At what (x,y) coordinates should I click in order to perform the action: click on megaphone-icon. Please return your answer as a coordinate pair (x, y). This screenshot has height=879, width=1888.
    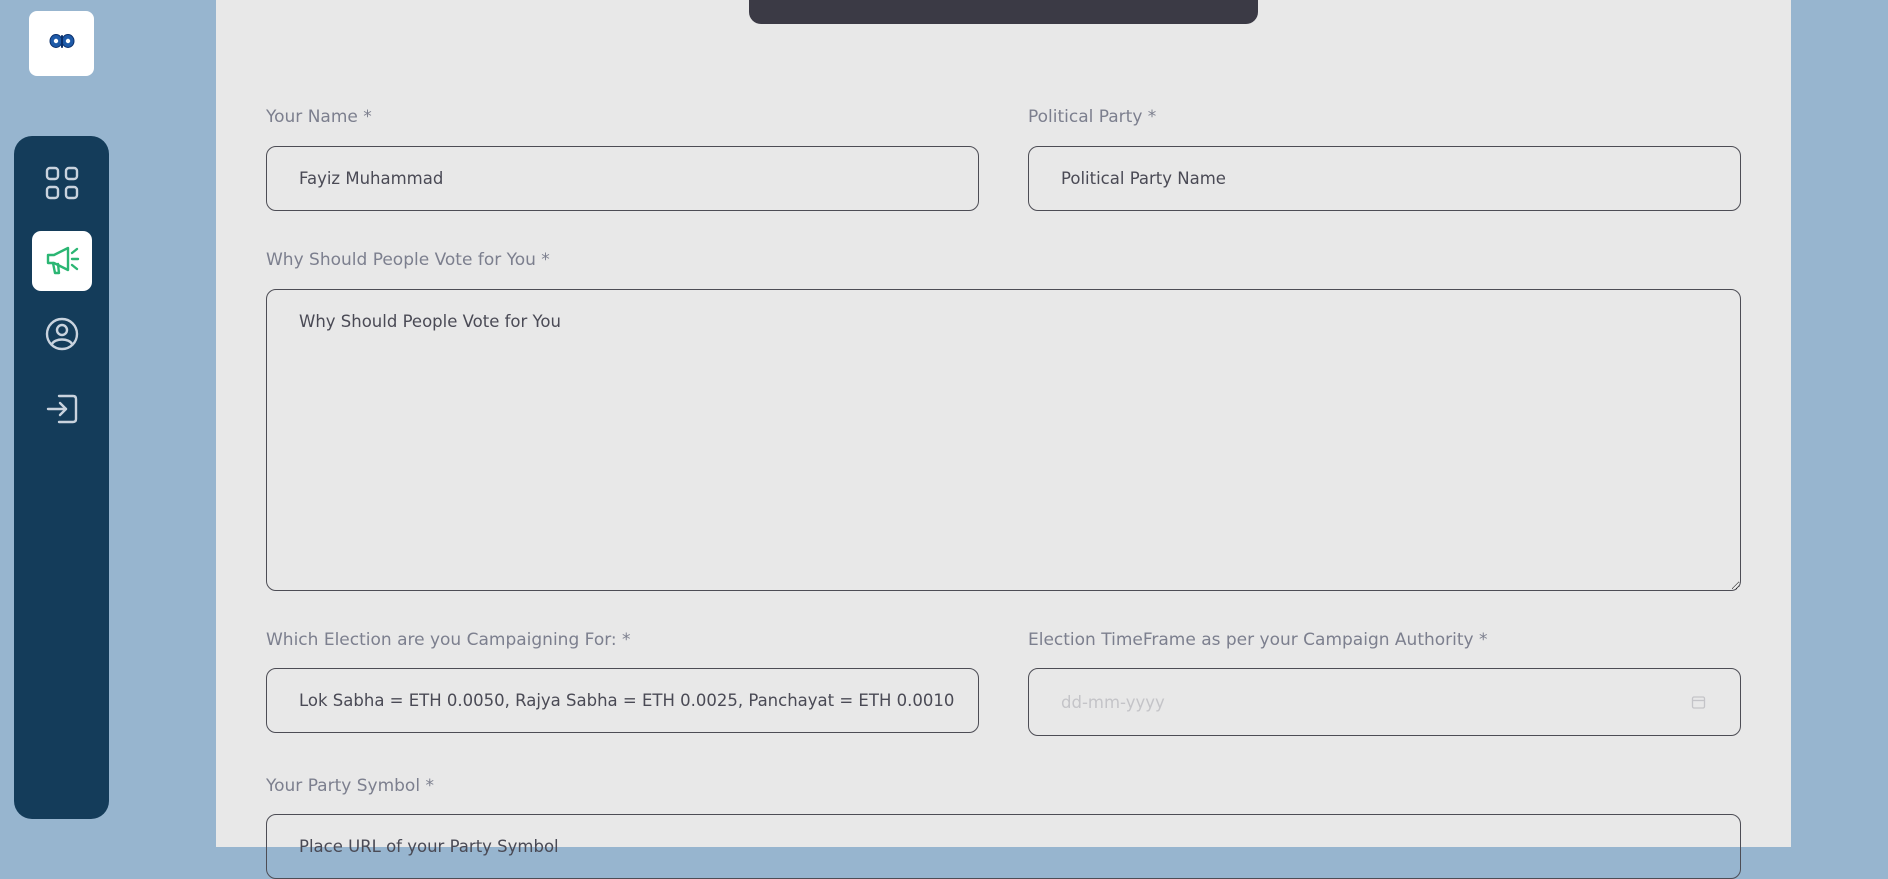
    Looking at the image, I should click on (62, 261).